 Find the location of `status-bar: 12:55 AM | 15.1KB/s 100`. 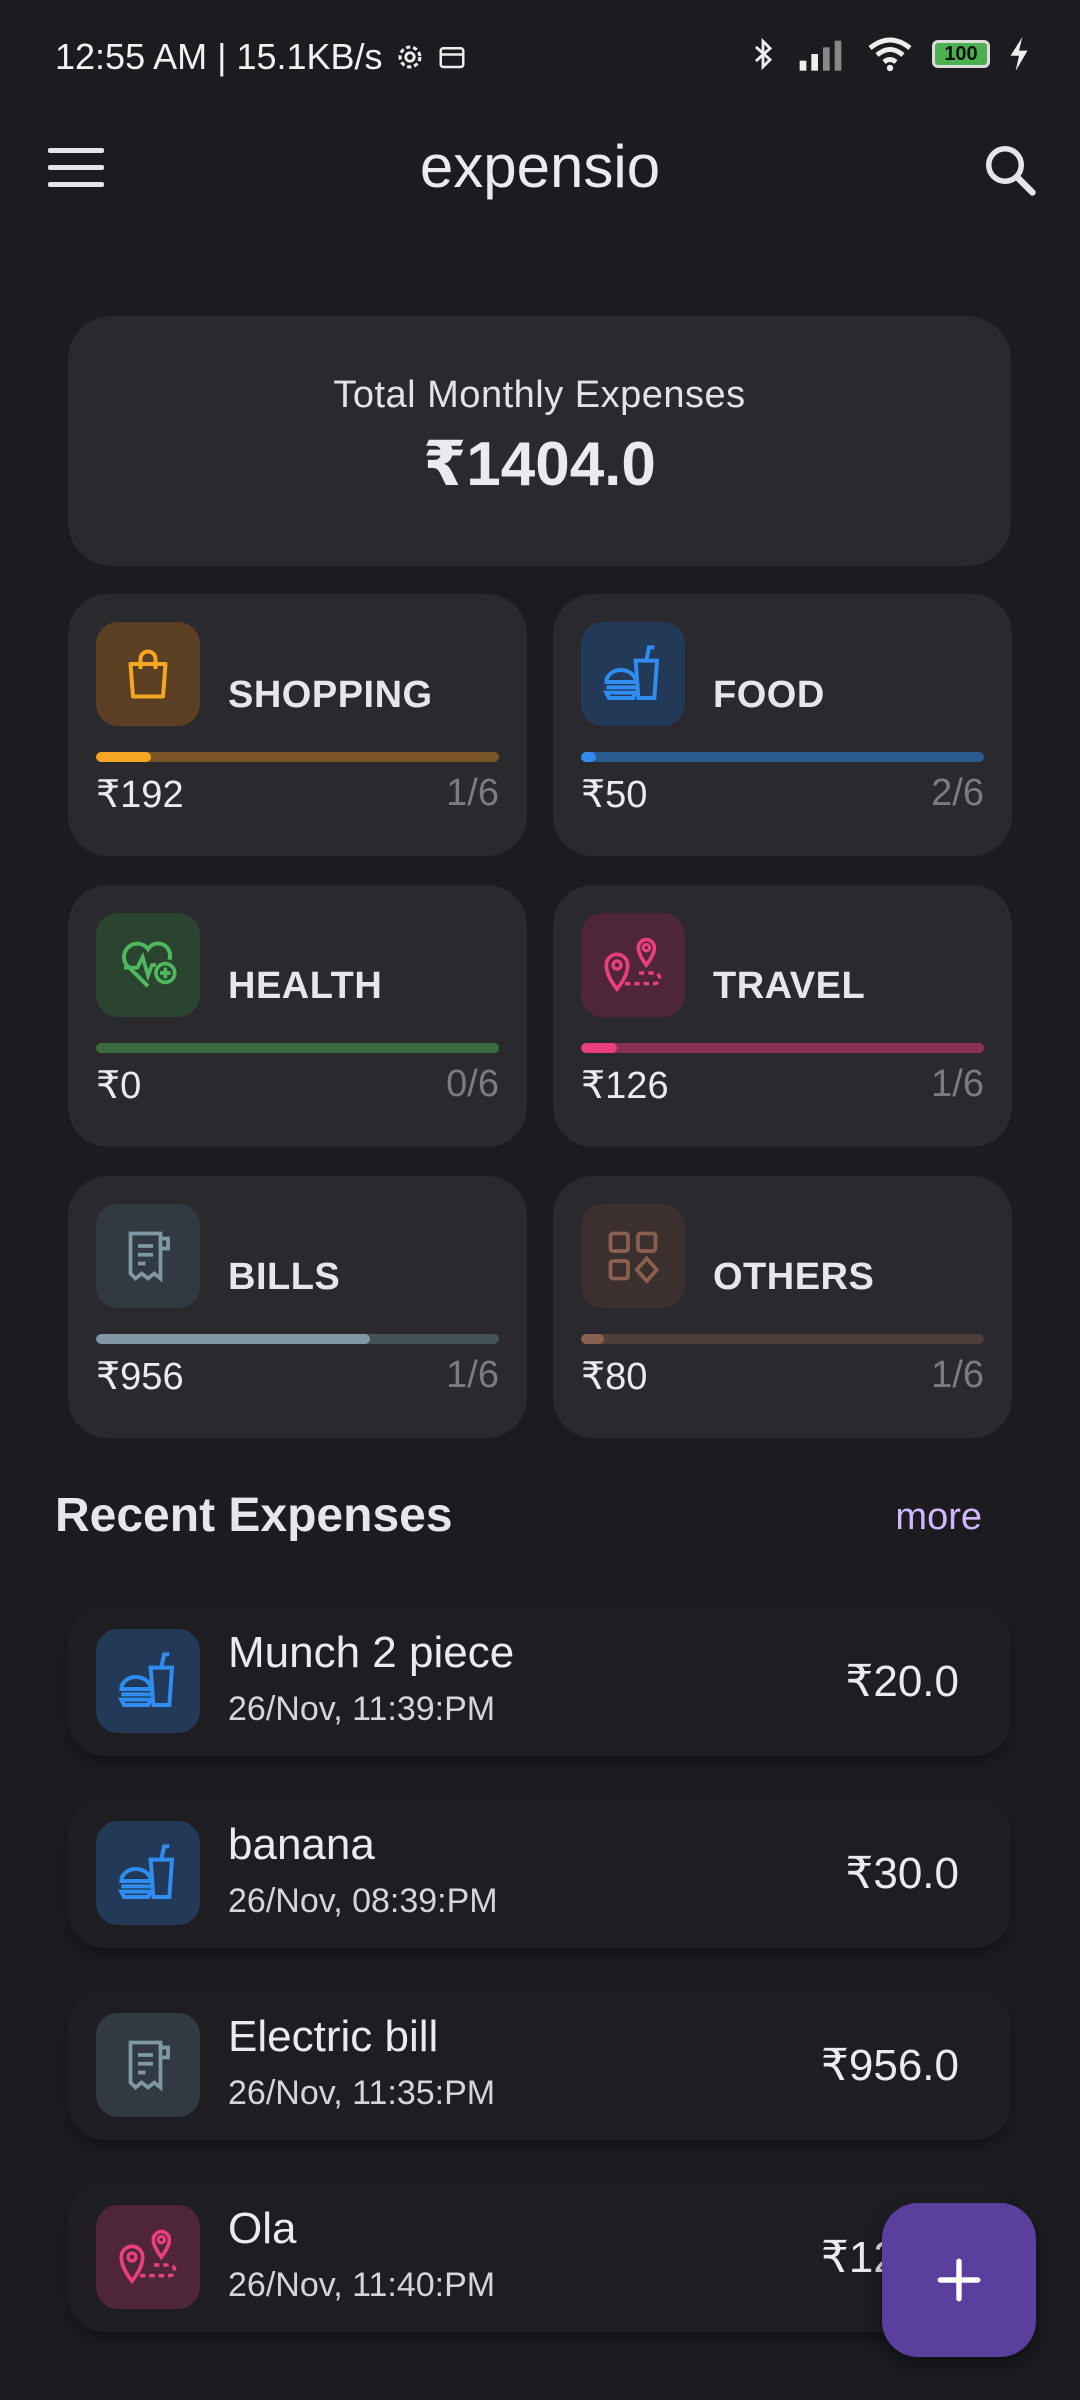

status-bar: 12:55 AM | 15.1KB/s 100 is located at coordinates (540, 60).